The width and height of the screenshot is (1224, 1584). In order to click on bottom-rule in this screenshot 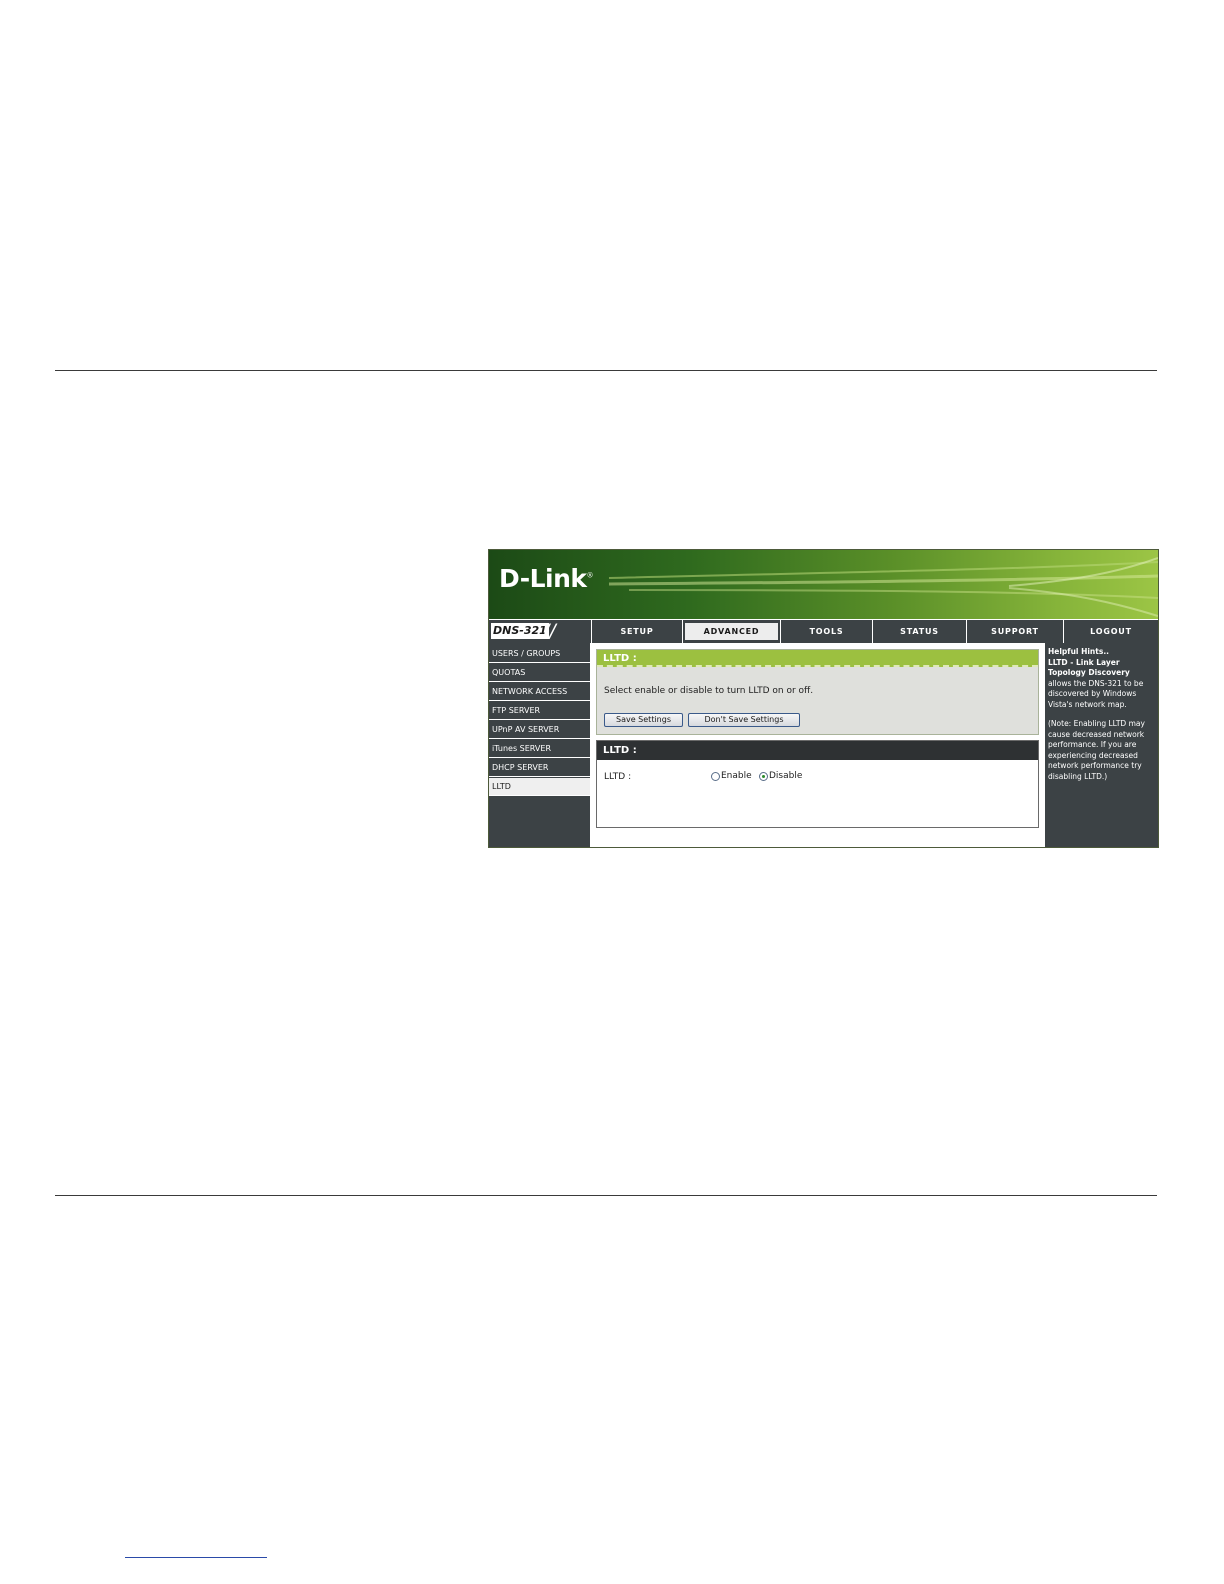, I will do `click(606, 1195)`.